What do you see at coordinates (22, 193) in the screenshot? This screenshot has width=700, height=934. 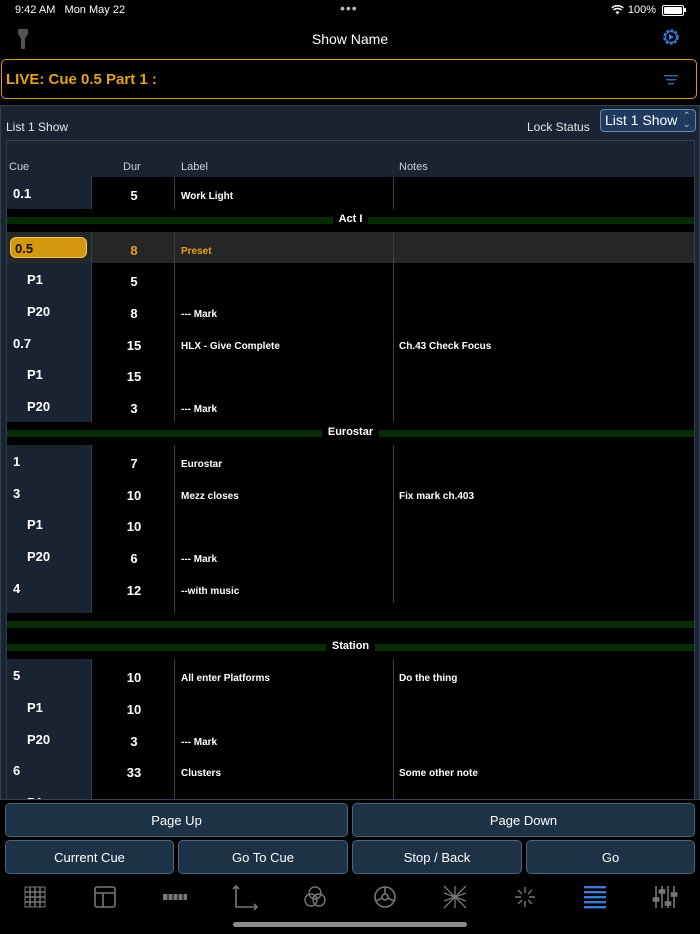 I see `cue-number: 0.1` at bounding box center [22, 193].